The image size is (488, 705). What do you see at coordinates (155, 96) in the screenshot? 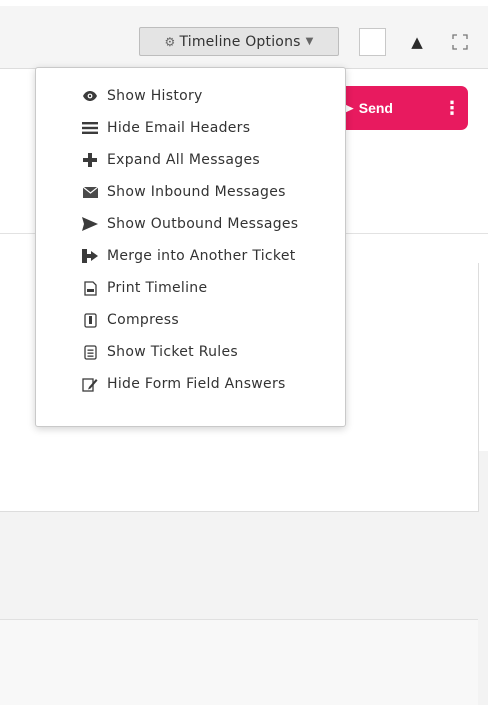
I see `menu-item-label: Show History` at bounding box center [155, 96].